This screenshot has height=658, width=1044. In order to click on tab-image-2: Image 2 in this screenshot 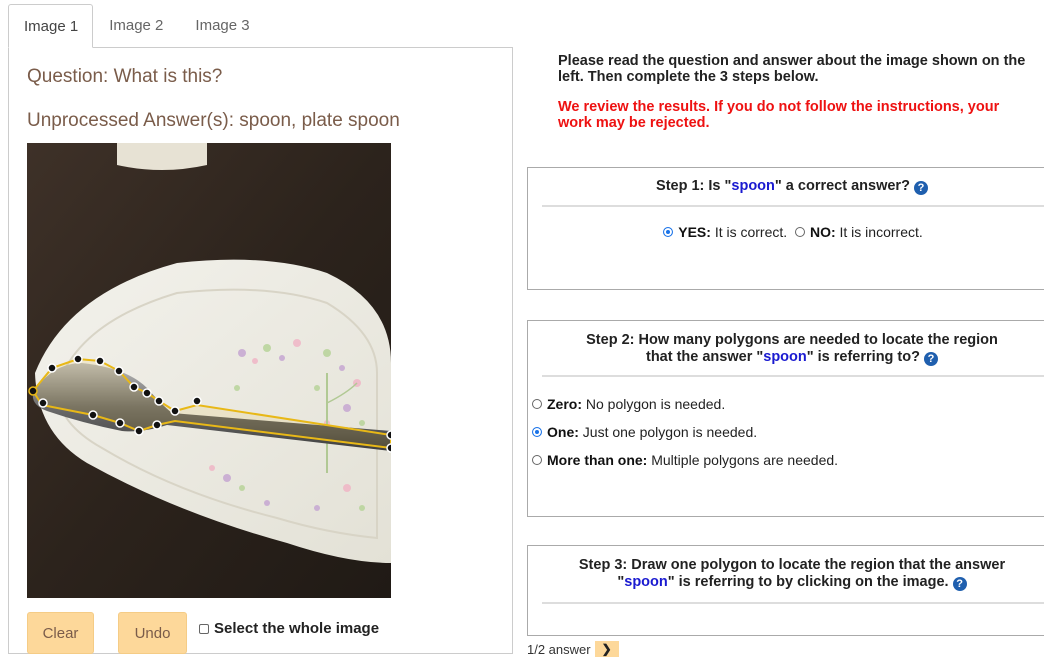, I will do `click(136, 26)`.